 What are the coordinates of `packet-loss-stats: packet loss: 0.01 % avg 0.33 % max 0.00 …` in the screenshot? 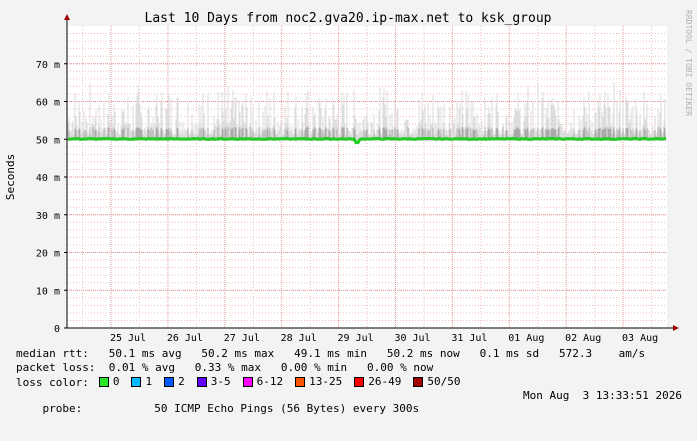 It's located at (225, 367).